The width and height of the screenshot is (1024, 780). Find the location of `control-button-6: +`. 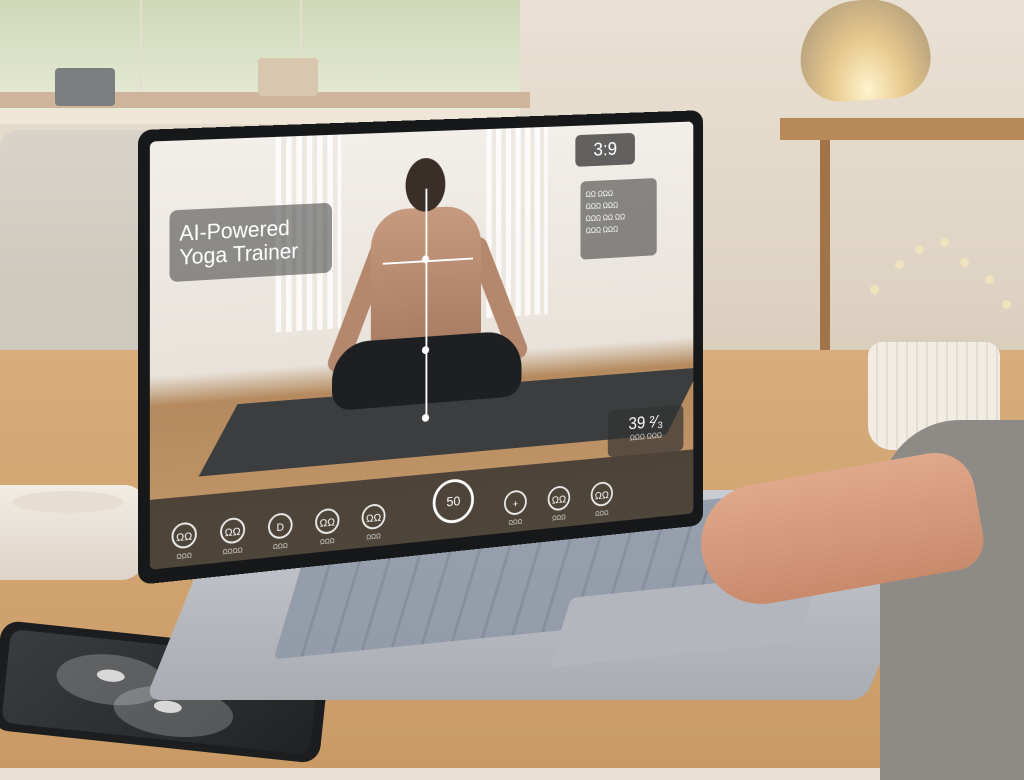

control-button-6: + is located at coordinates (515, 502).